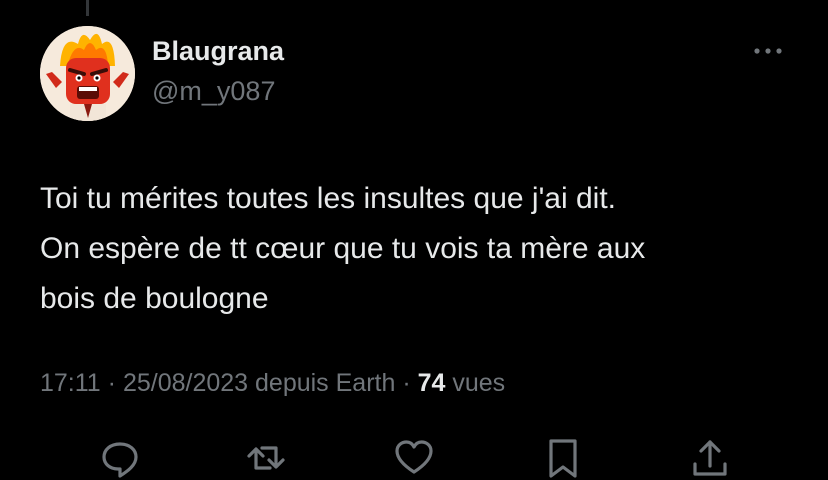 Image resolution: width=828 pixels, height=480 pixels. Describe the element at coordinates (325, 383) in the screenshot. I see `tweet-source: depuis Earth` at that location.